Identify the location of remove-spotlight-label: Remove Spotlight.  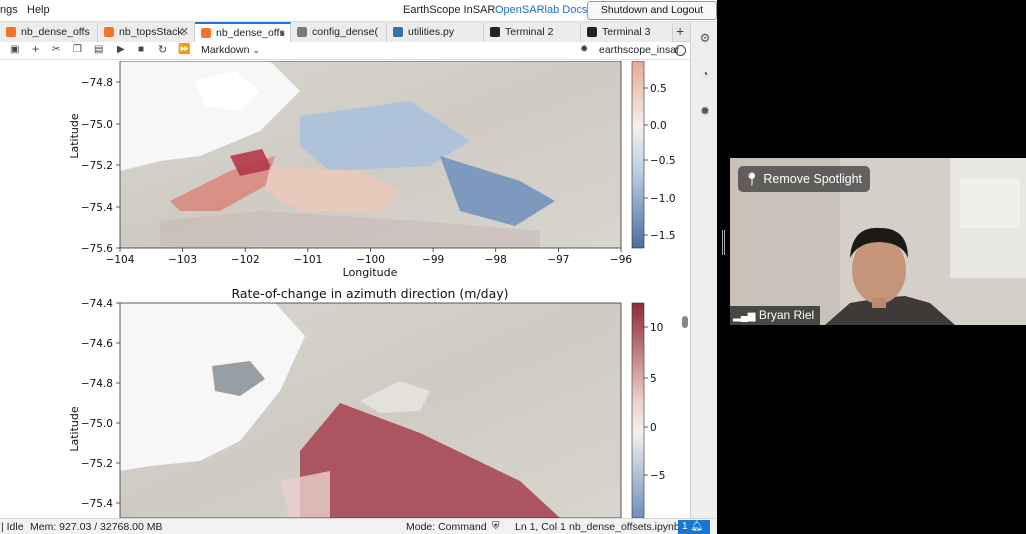
(813, 179).